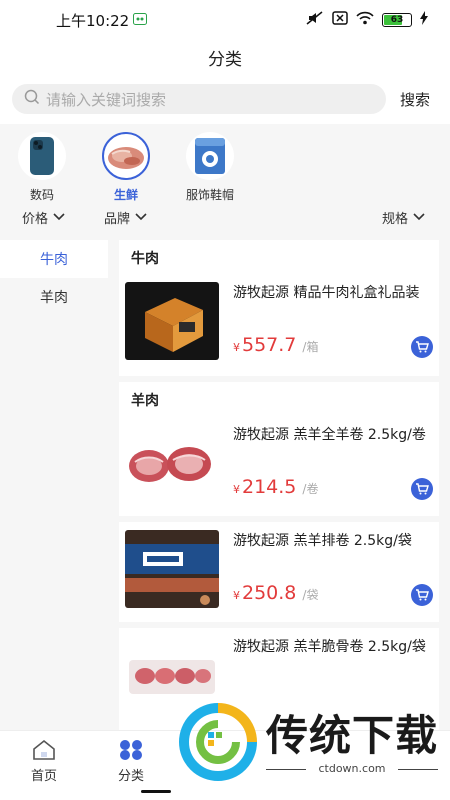  Describe the element at coordinates (126, 156) in the screenshot. I see `meat-icon` at that location.